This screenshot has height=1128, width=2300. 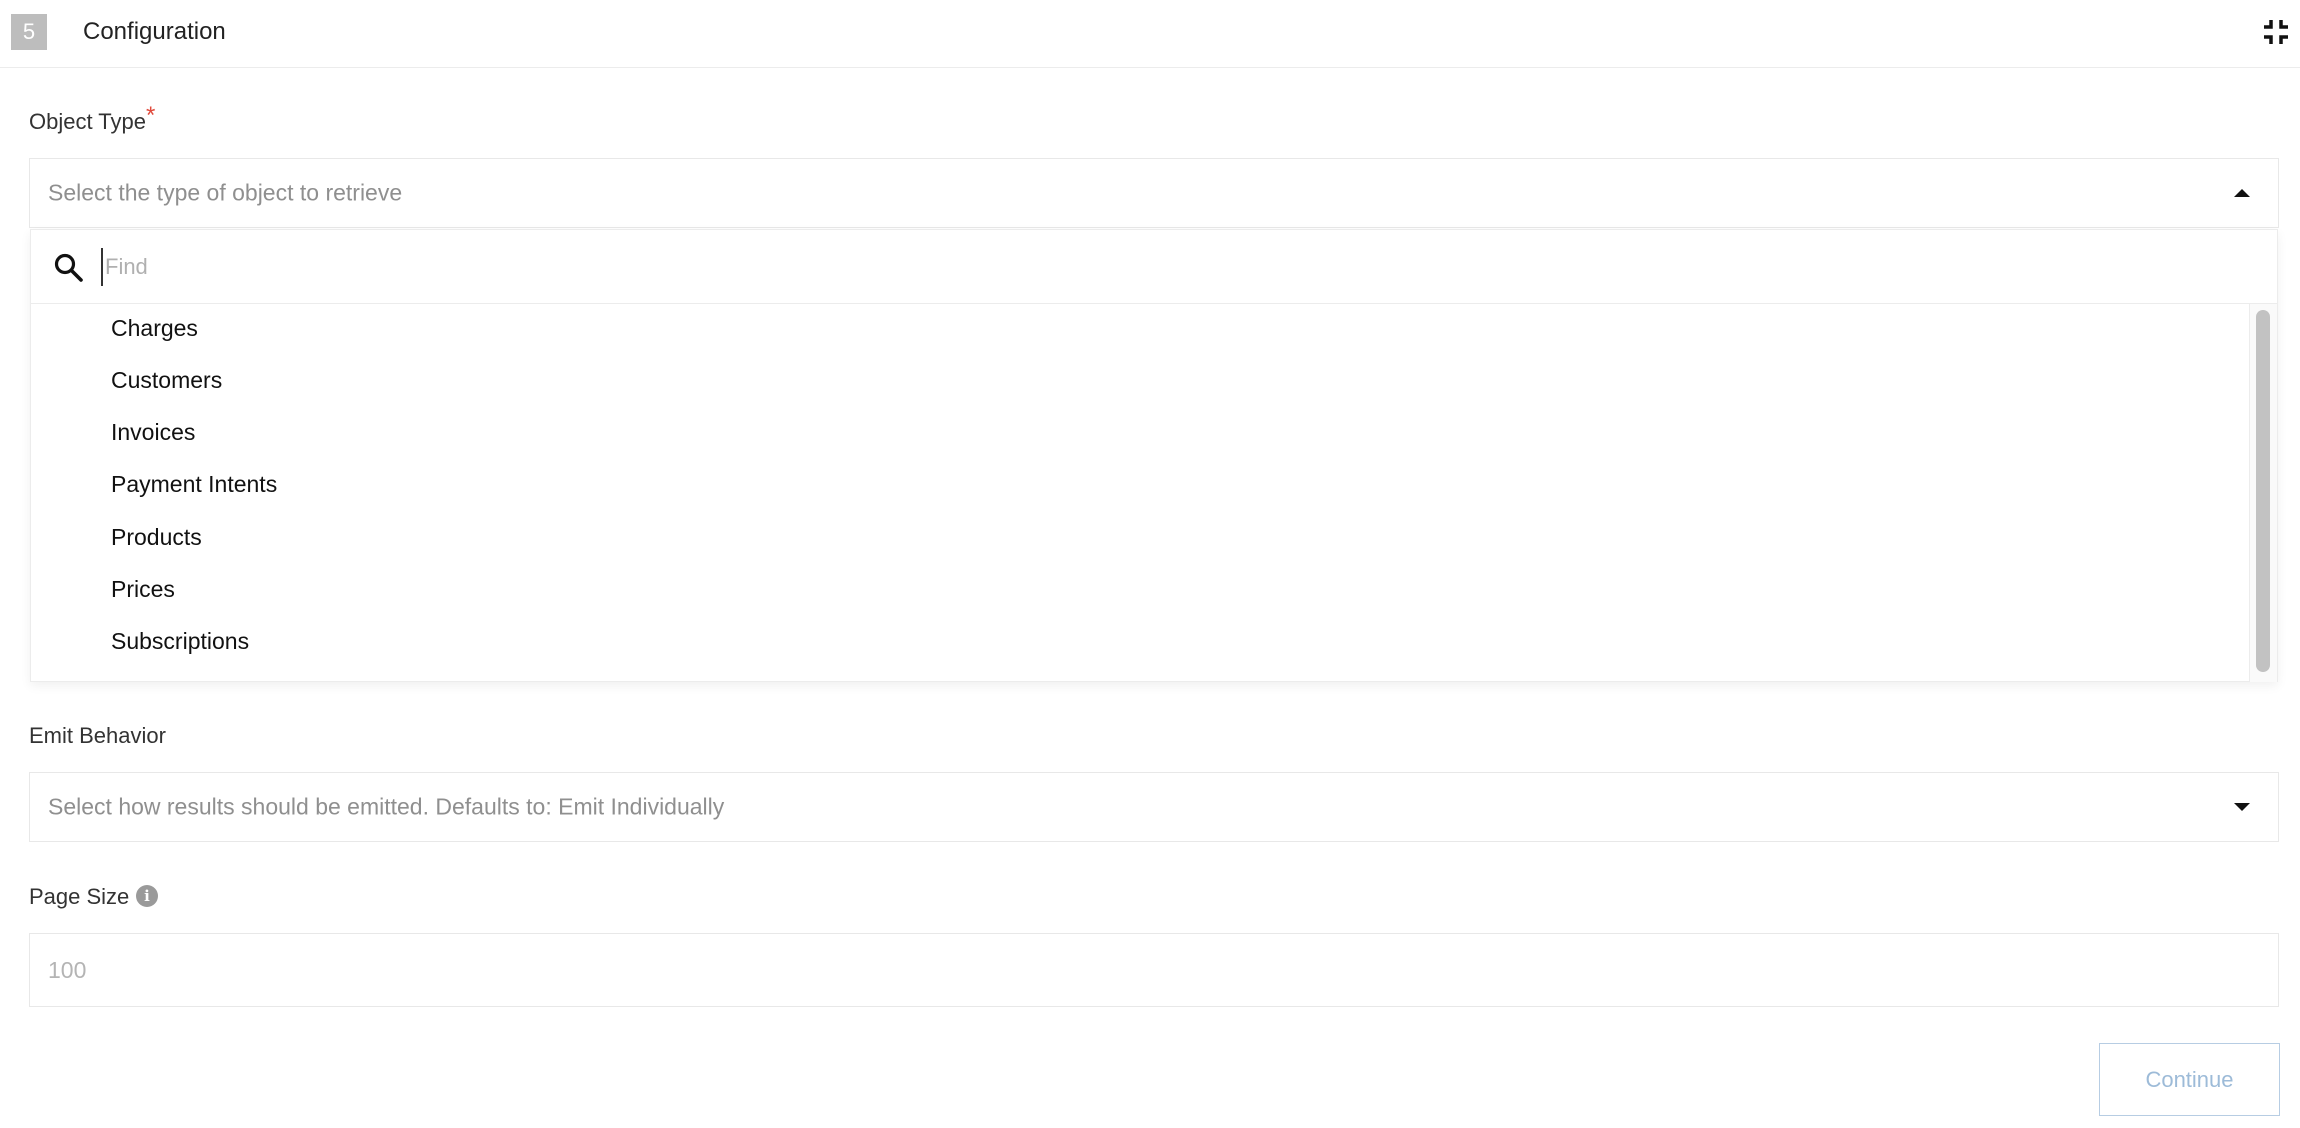 I want to click on object-type-label: Object Type*, so click(x=92, y=119).